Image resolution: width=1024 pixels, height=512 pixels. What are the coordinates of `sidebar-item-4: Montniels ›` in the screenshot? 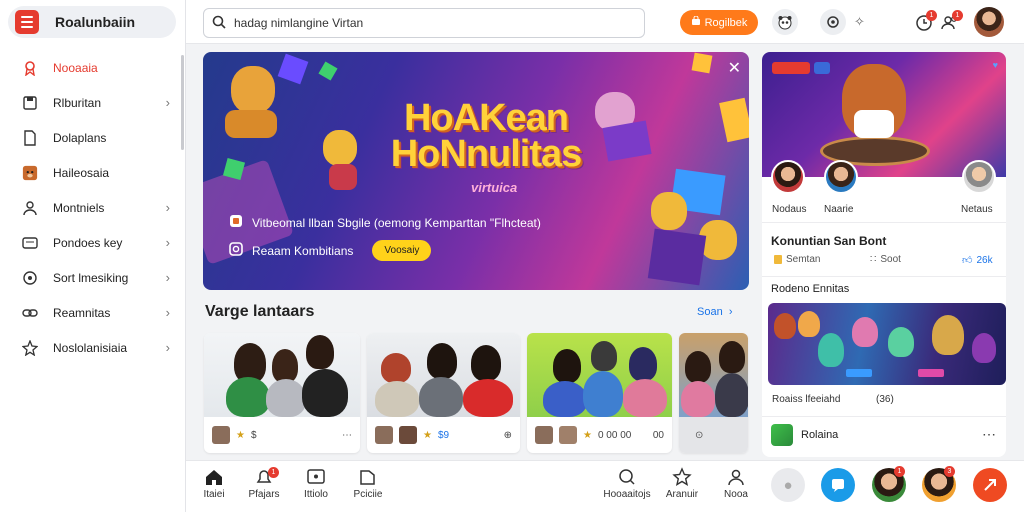 It's located at (93, 207).